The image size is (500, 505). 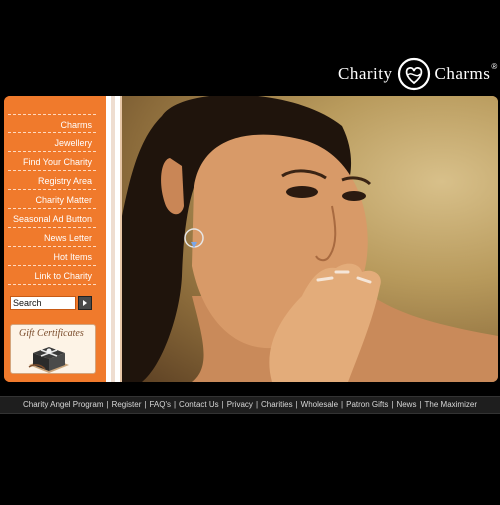 What do you see at coordinates (367, 404) in the screenshot?
I see `footer-link-patron-gifts: Patron Gifts` at bounding box center [367, 404].